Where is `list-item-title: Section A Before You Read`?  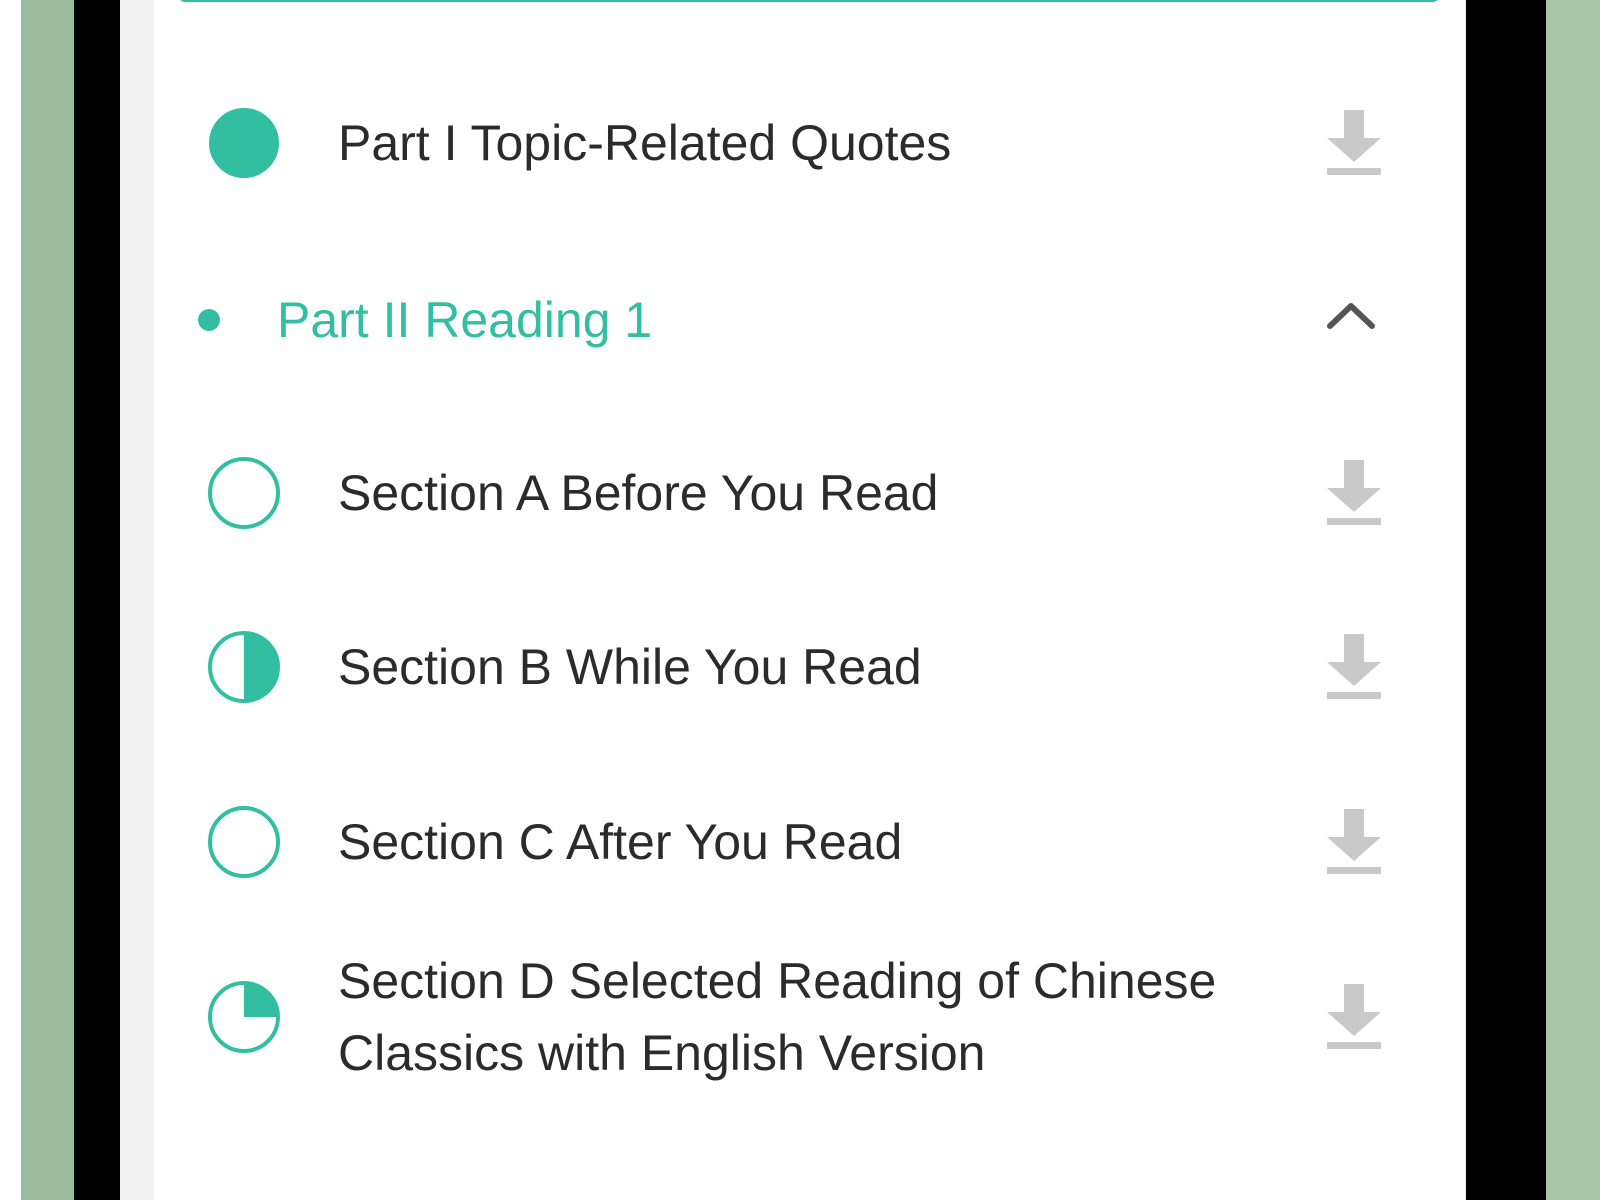
list-item-title: Section A Before You Read is located at coordinates (638, 493).